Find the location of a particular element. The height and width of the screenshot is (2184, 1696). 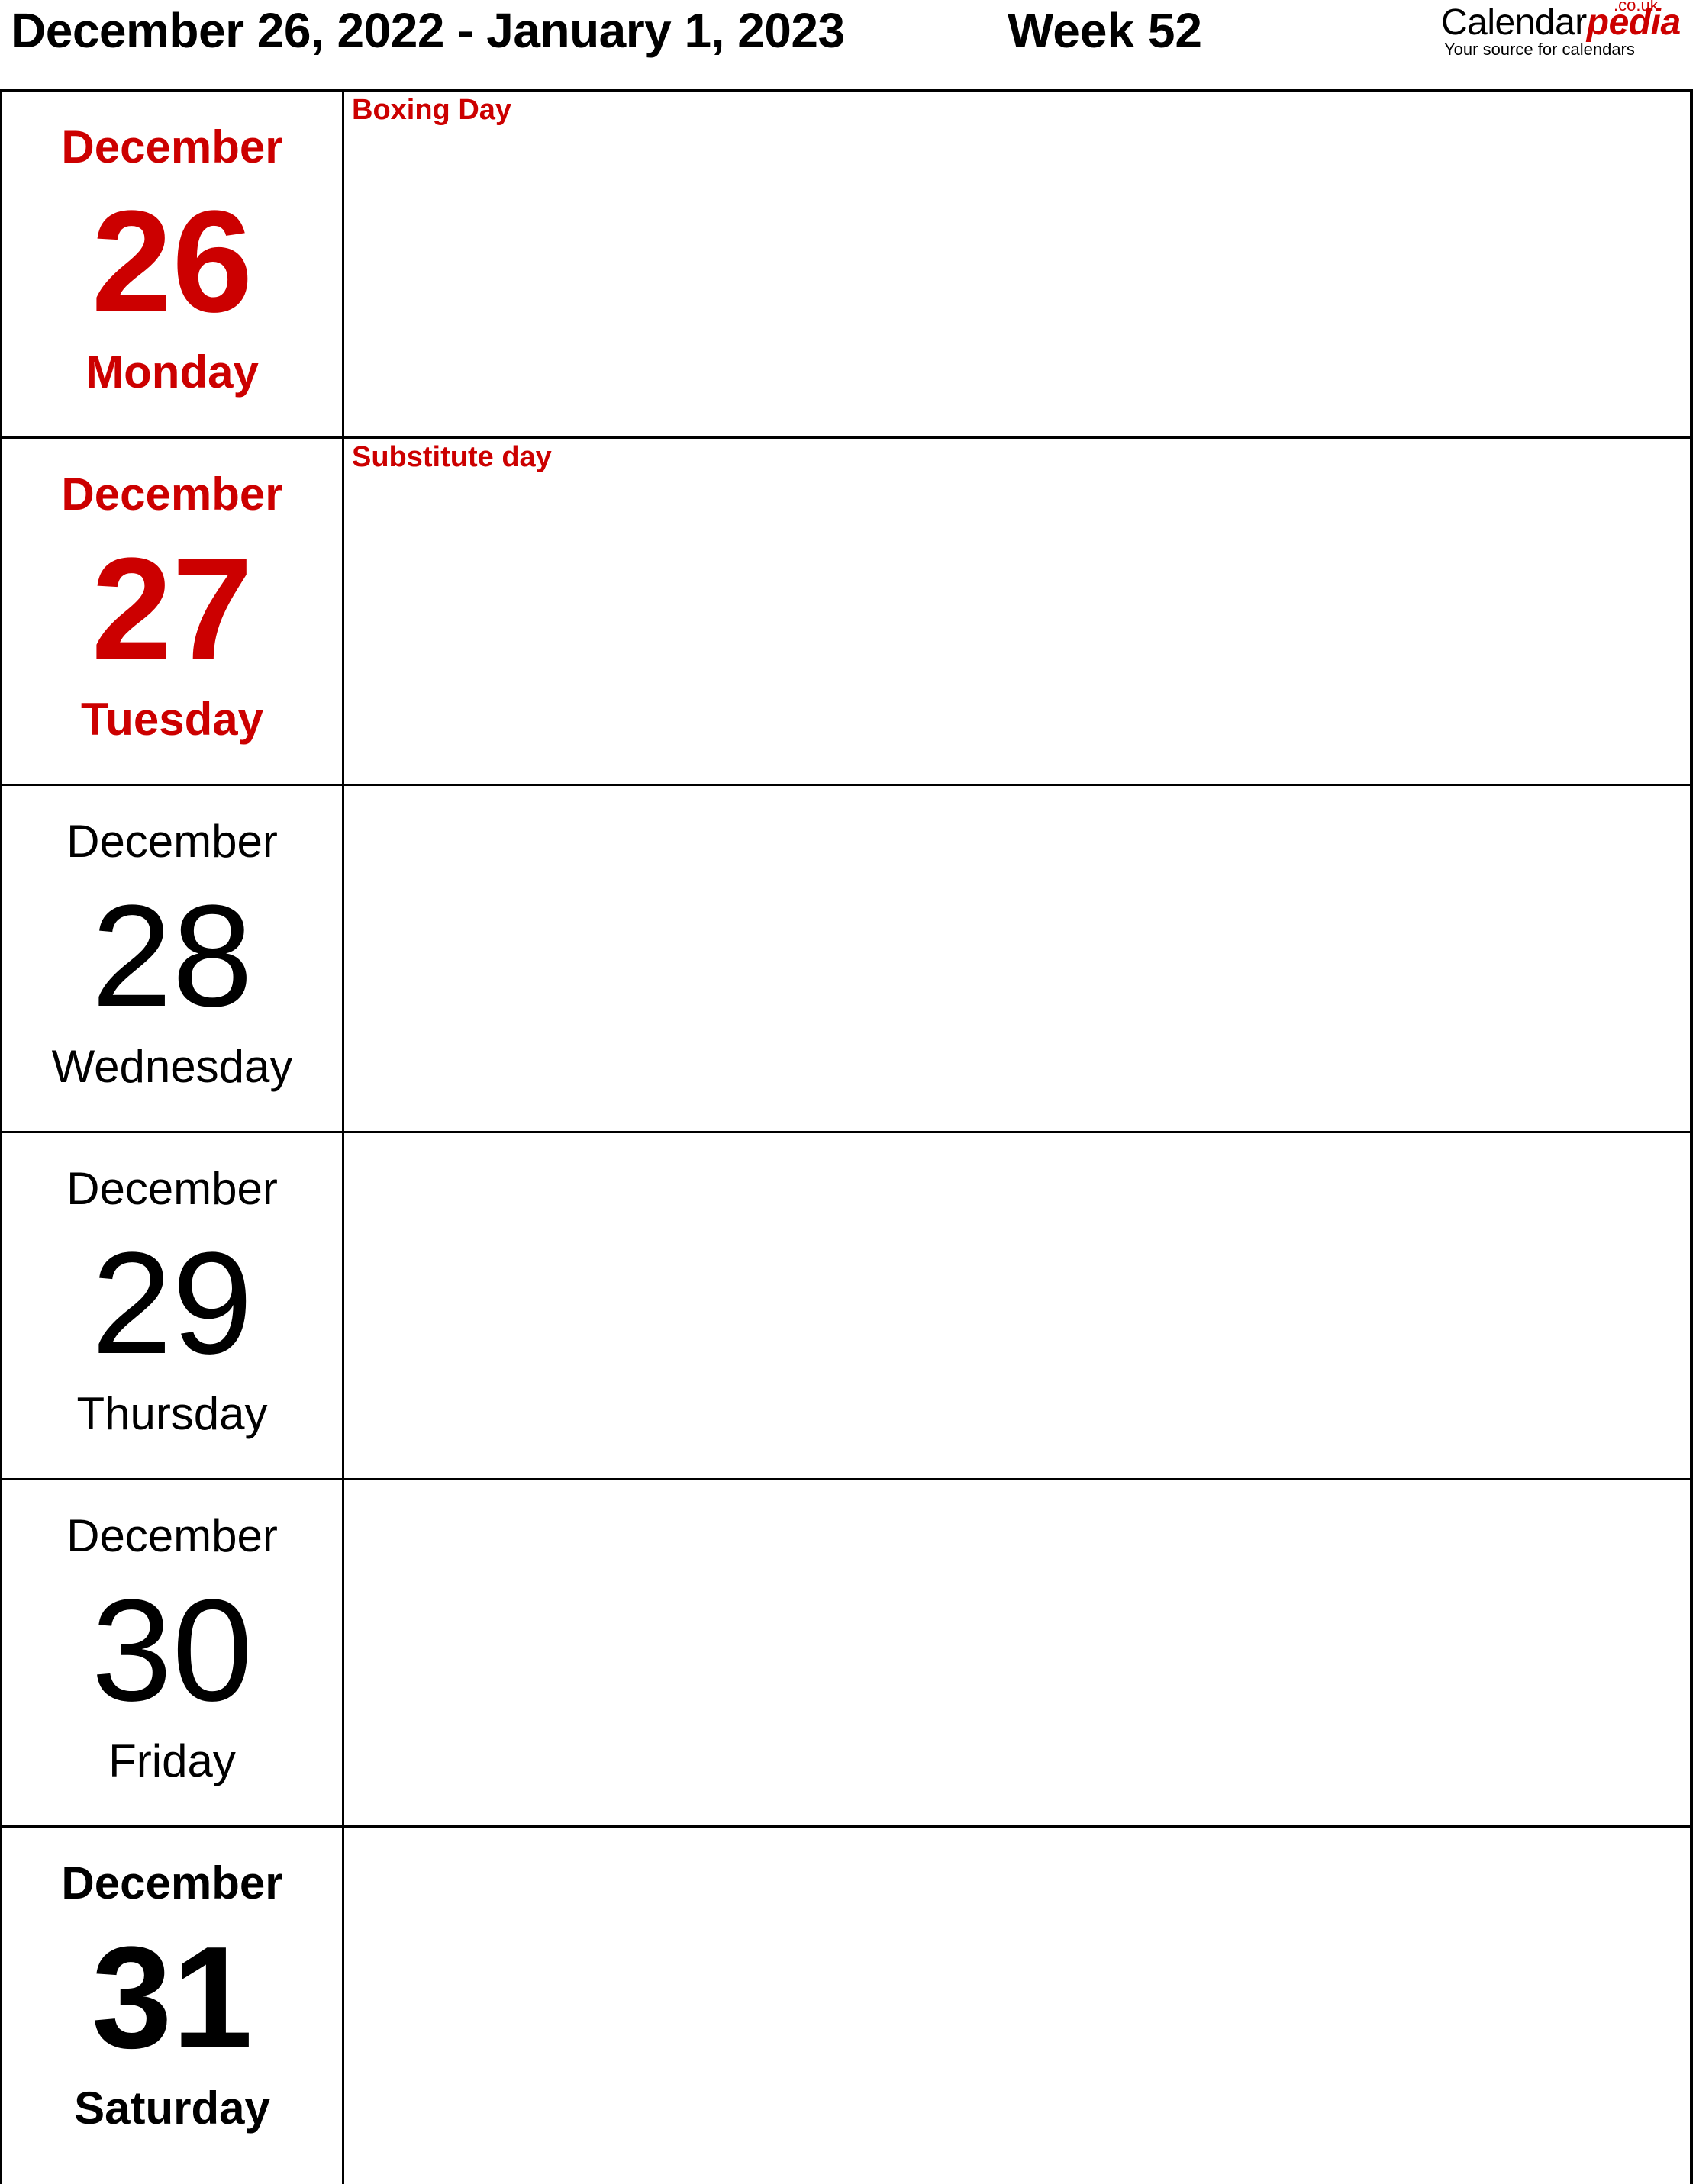

weekday-label: Saturday is located at coordinates (172, 2108).